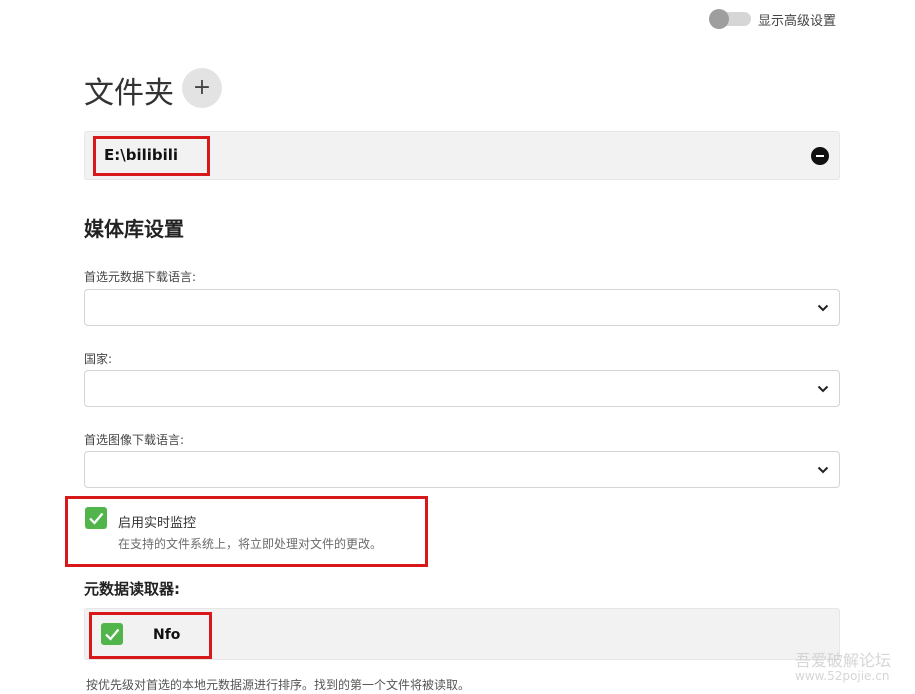 The image size is (915, 694). What do you see at coordinates (157, 523) in the screenshot?
I see `realtime-monitor-label: 启用实时监控` at bounding box center [157, 523].